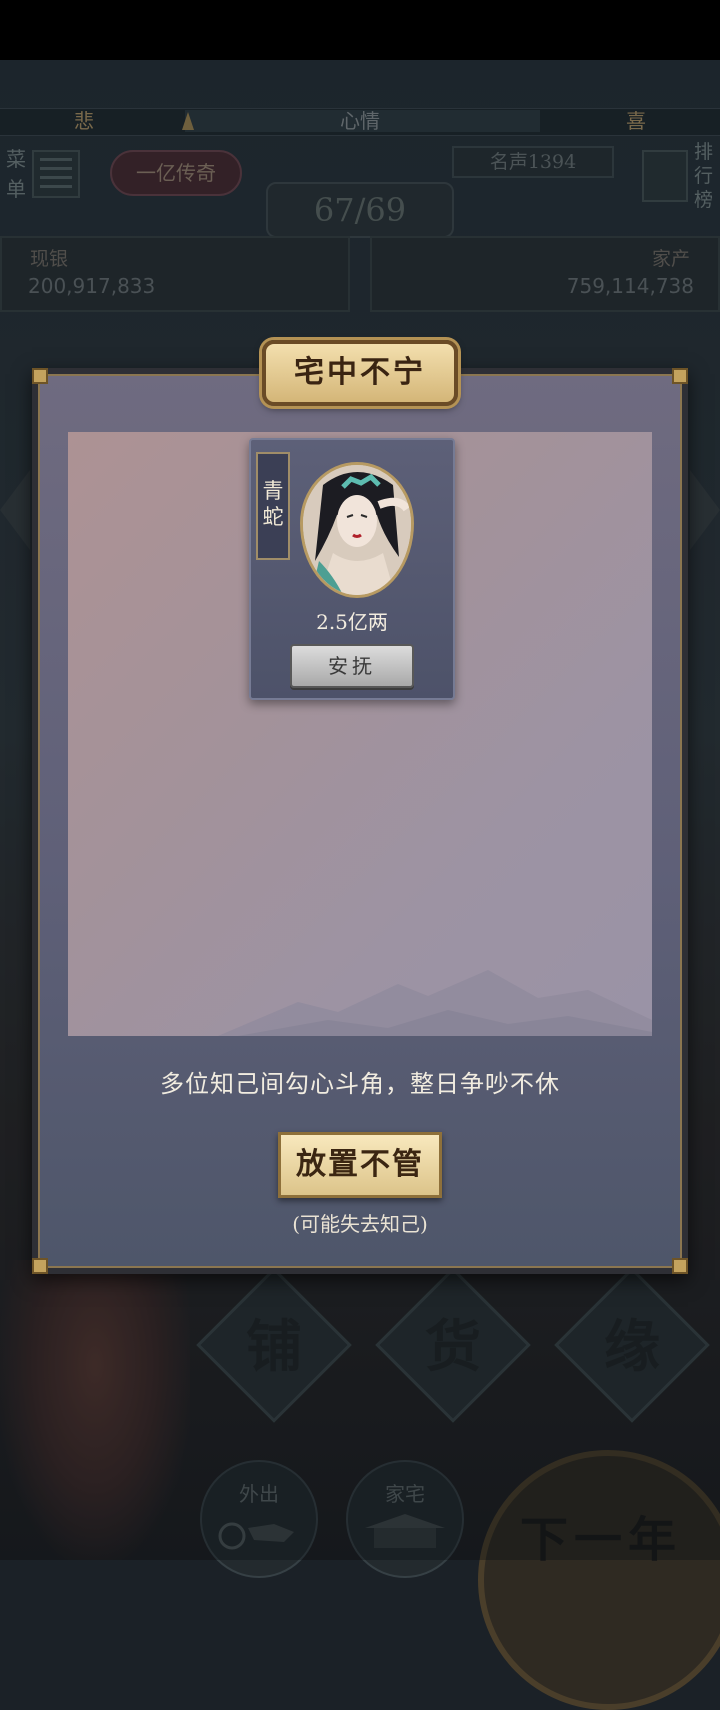  What do you see at coordinates (360, 1084) in the screenshot?
I see `event-description: 多位知己间勾心斗角，整日争吵不休` at bounding box center [360, 1084].